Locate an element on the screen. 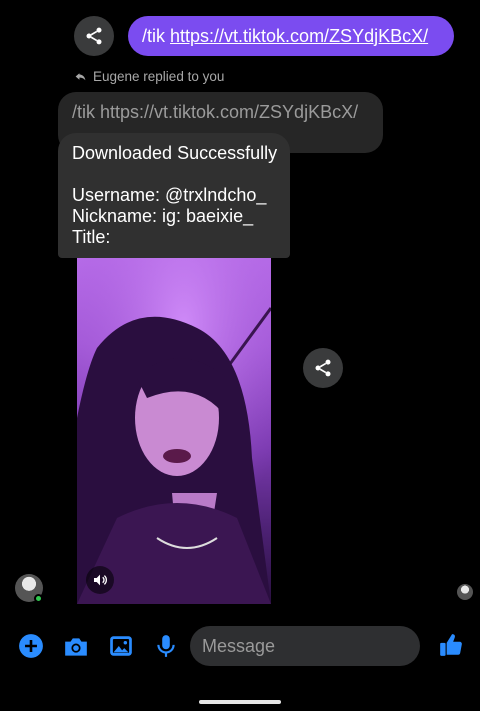 Image resolution: width=480 pixels, height=711 pixels. read-receipt-avatar is located at coordinates (465, 592).